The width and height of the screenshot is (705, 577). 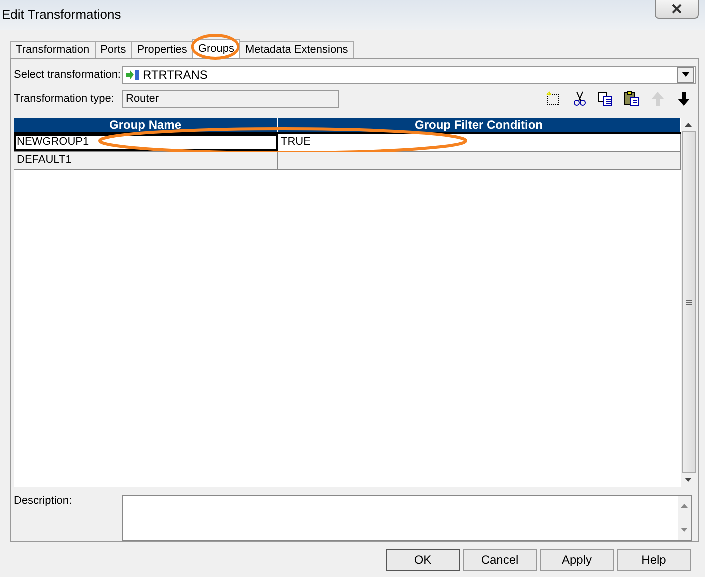 I want to click on router-icon, so click(x=133, y=74).